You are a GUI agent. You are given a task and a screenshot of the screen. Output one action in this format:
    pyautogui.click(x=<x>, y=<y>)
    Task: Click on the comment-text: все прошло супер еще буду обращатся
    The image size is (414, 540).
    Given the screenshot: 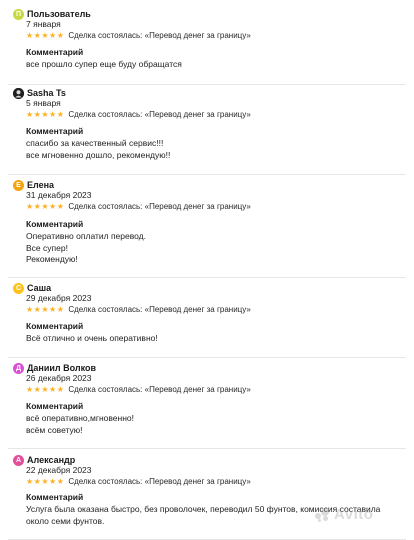 What is the action you would take?
    pyautogui.click(x=104, y=65)
    